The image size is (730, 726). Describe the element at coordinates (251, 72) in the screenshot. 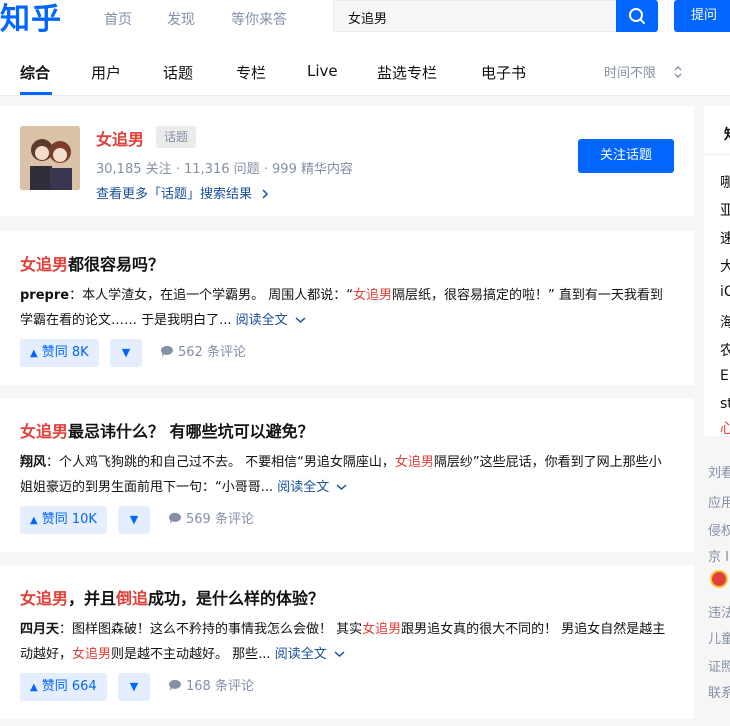

I see `tab-columns: 专栏` at that location.